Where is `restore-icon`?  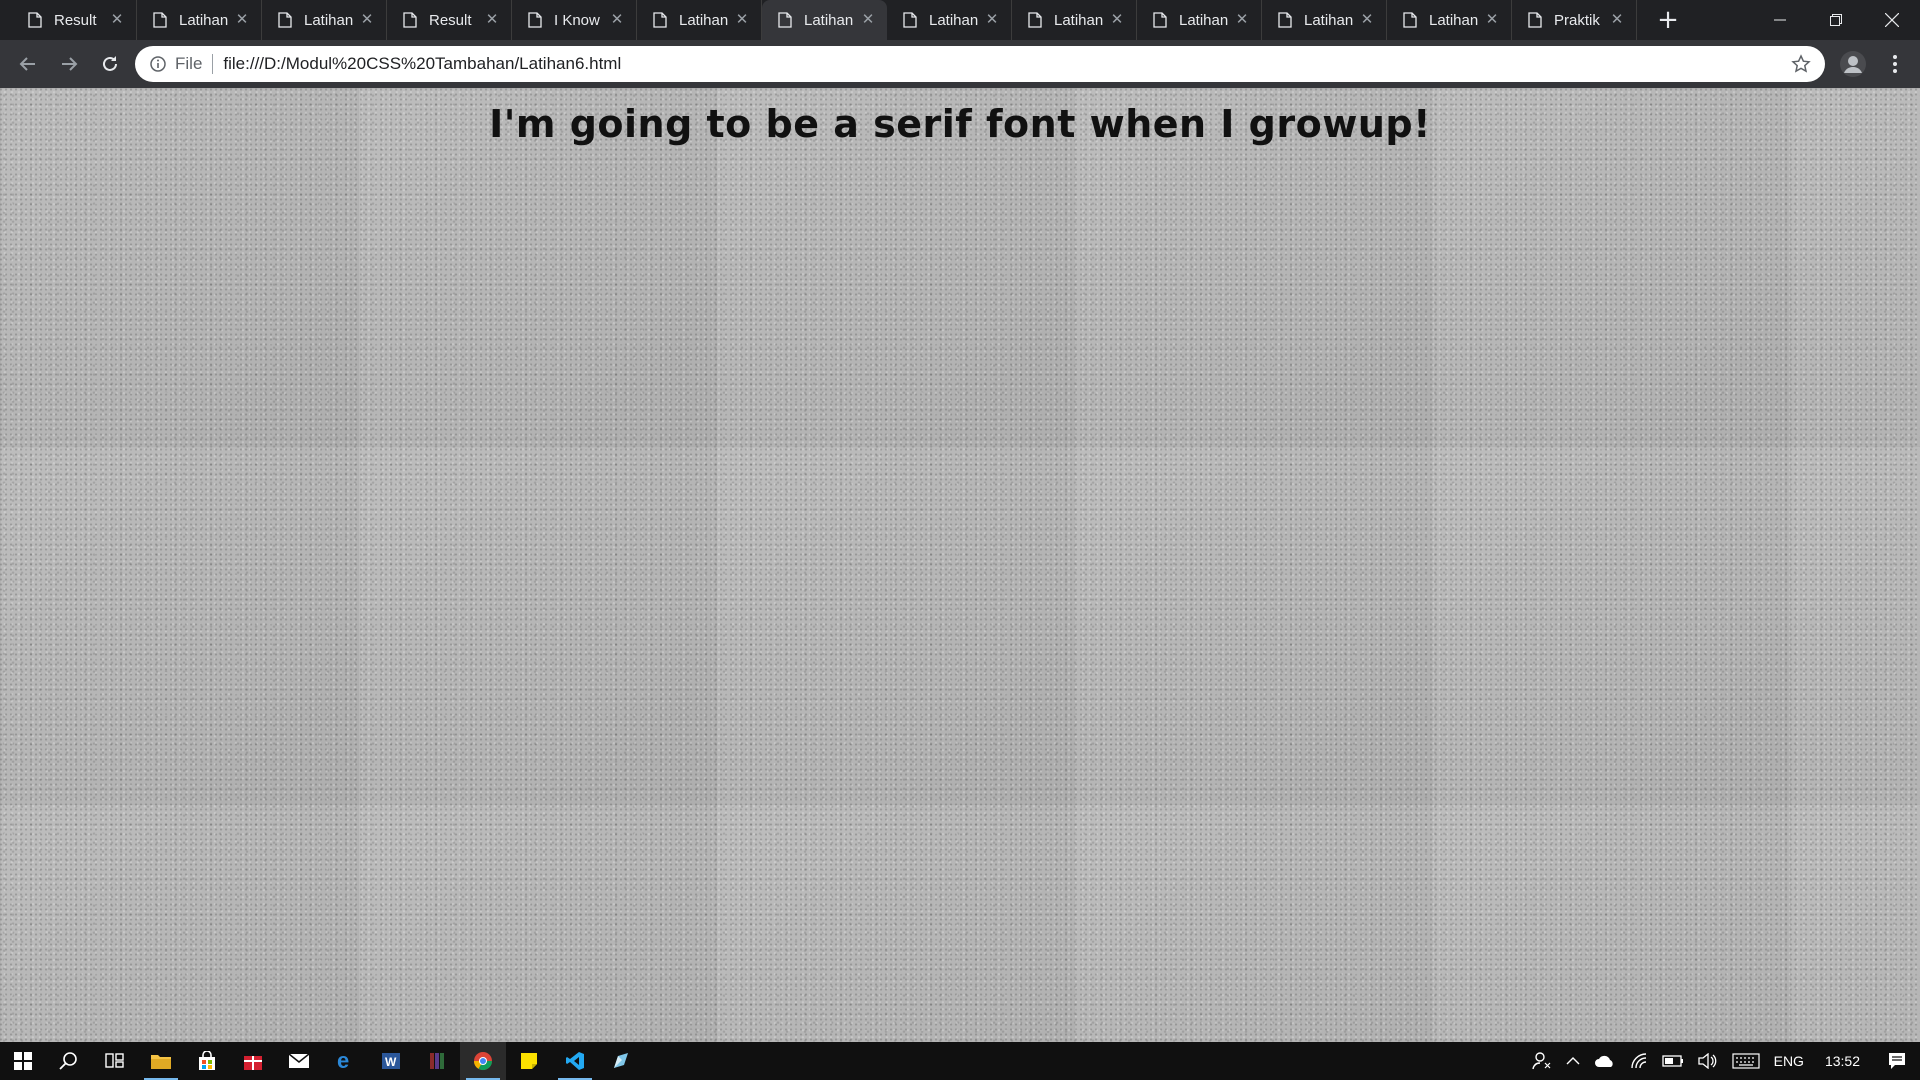 restore-icon is located at coordinates (1836, 20).